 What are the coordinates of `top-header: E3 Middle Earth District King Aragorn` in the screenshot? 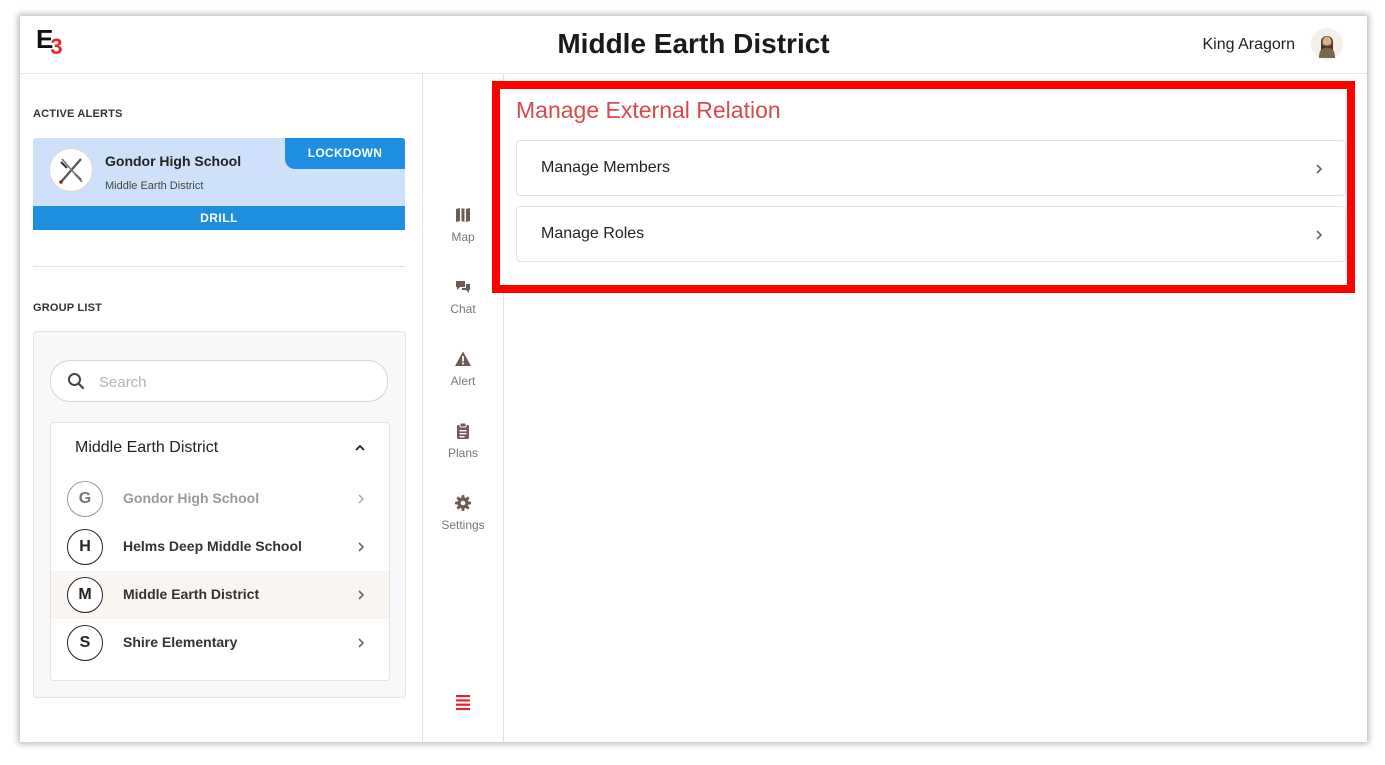 It's located at (693, 45).